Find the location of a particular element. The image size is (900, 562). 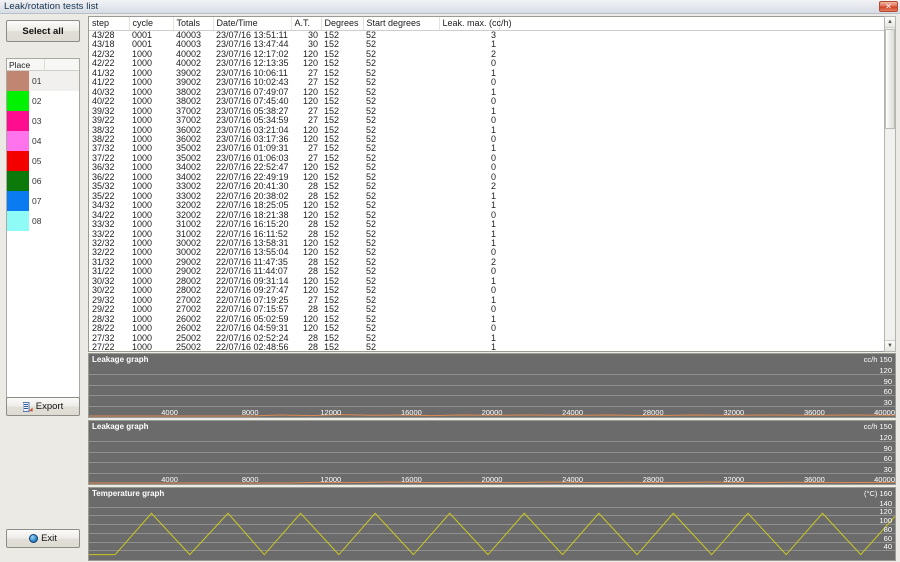

x-axis-tick-label: 12000 is located at coordinates (331, 412).